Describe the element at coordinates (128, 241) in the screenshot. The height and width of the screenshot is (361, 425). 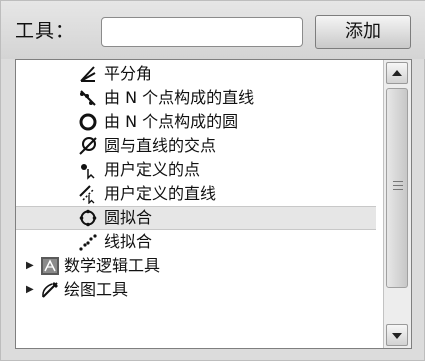
I see `tree-item-label: 线拟合` at that location.